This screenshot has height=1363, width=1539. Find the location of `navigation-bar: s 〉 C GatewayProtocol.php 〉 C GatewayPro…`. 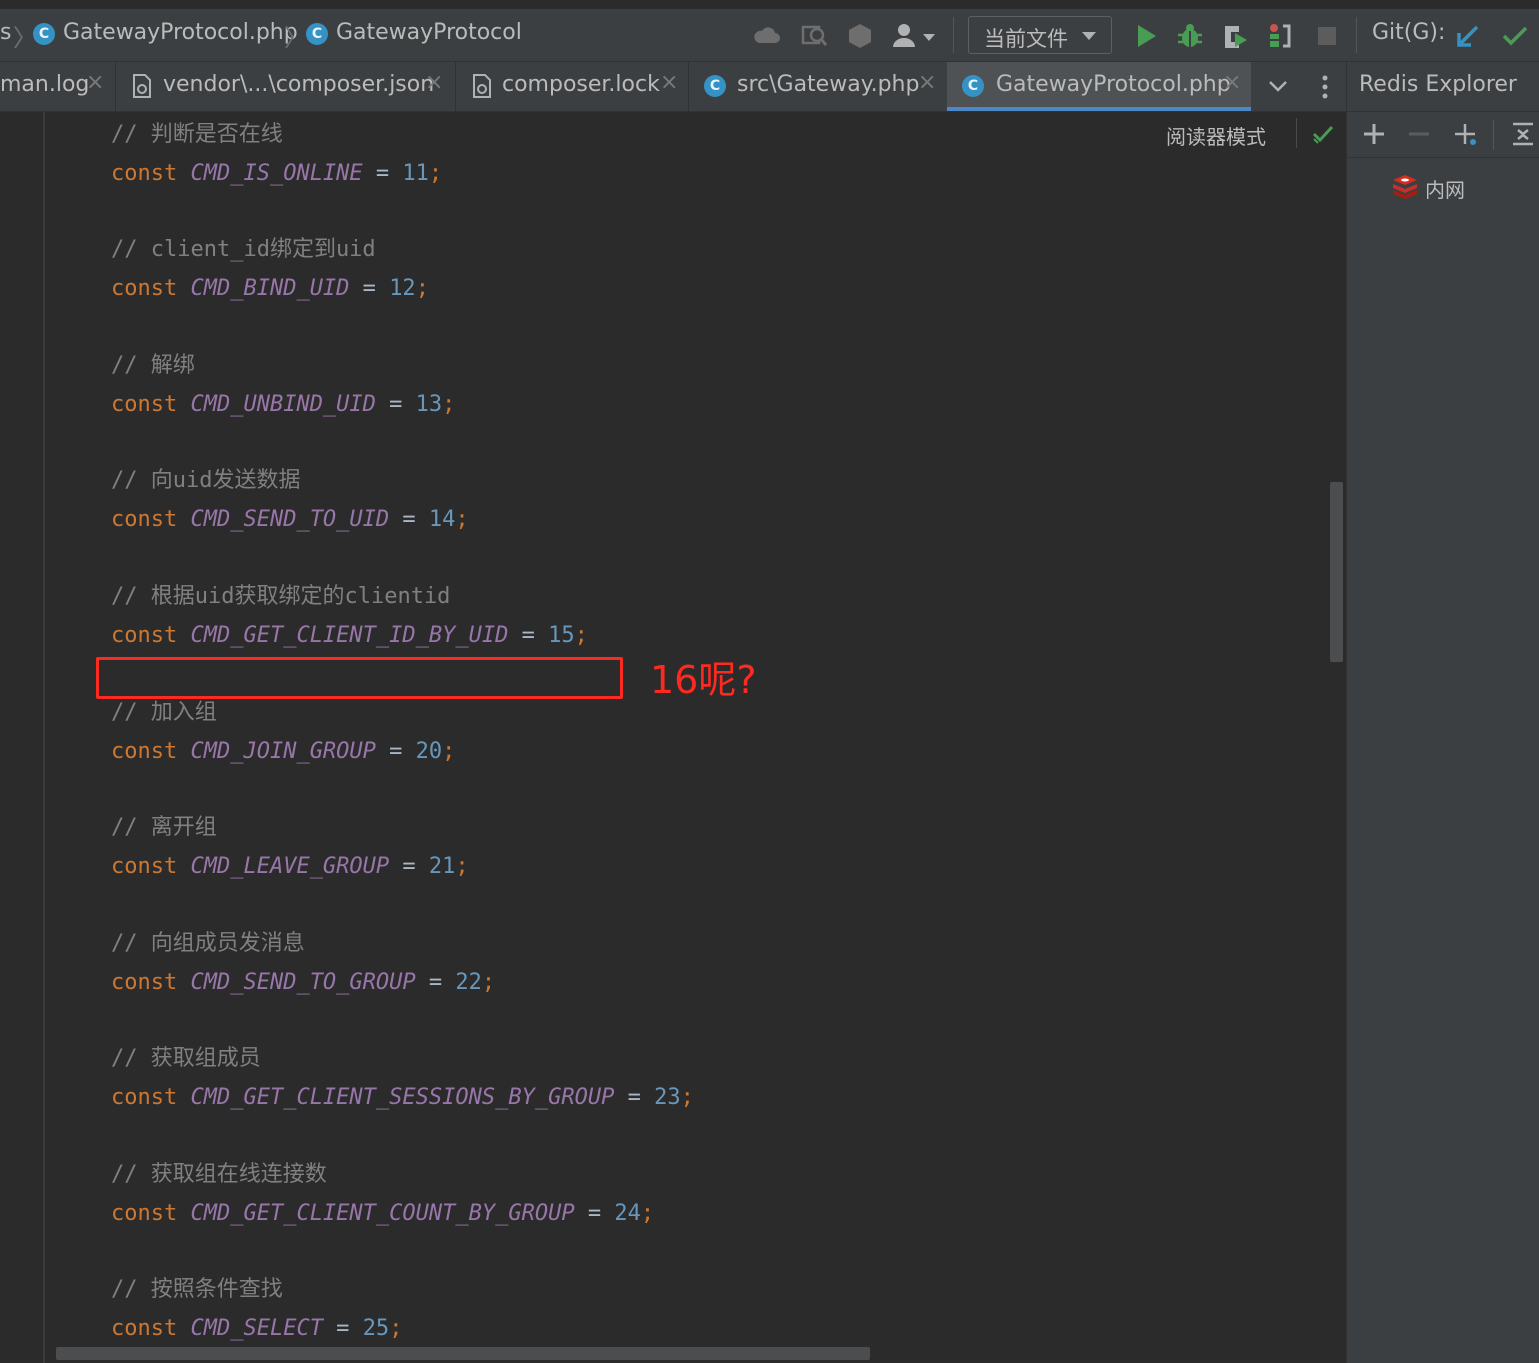

navigation-bar: s 〉 C GatewayProtocol.php 〉 C GatewayPro… is located at coordinates (769, 31).